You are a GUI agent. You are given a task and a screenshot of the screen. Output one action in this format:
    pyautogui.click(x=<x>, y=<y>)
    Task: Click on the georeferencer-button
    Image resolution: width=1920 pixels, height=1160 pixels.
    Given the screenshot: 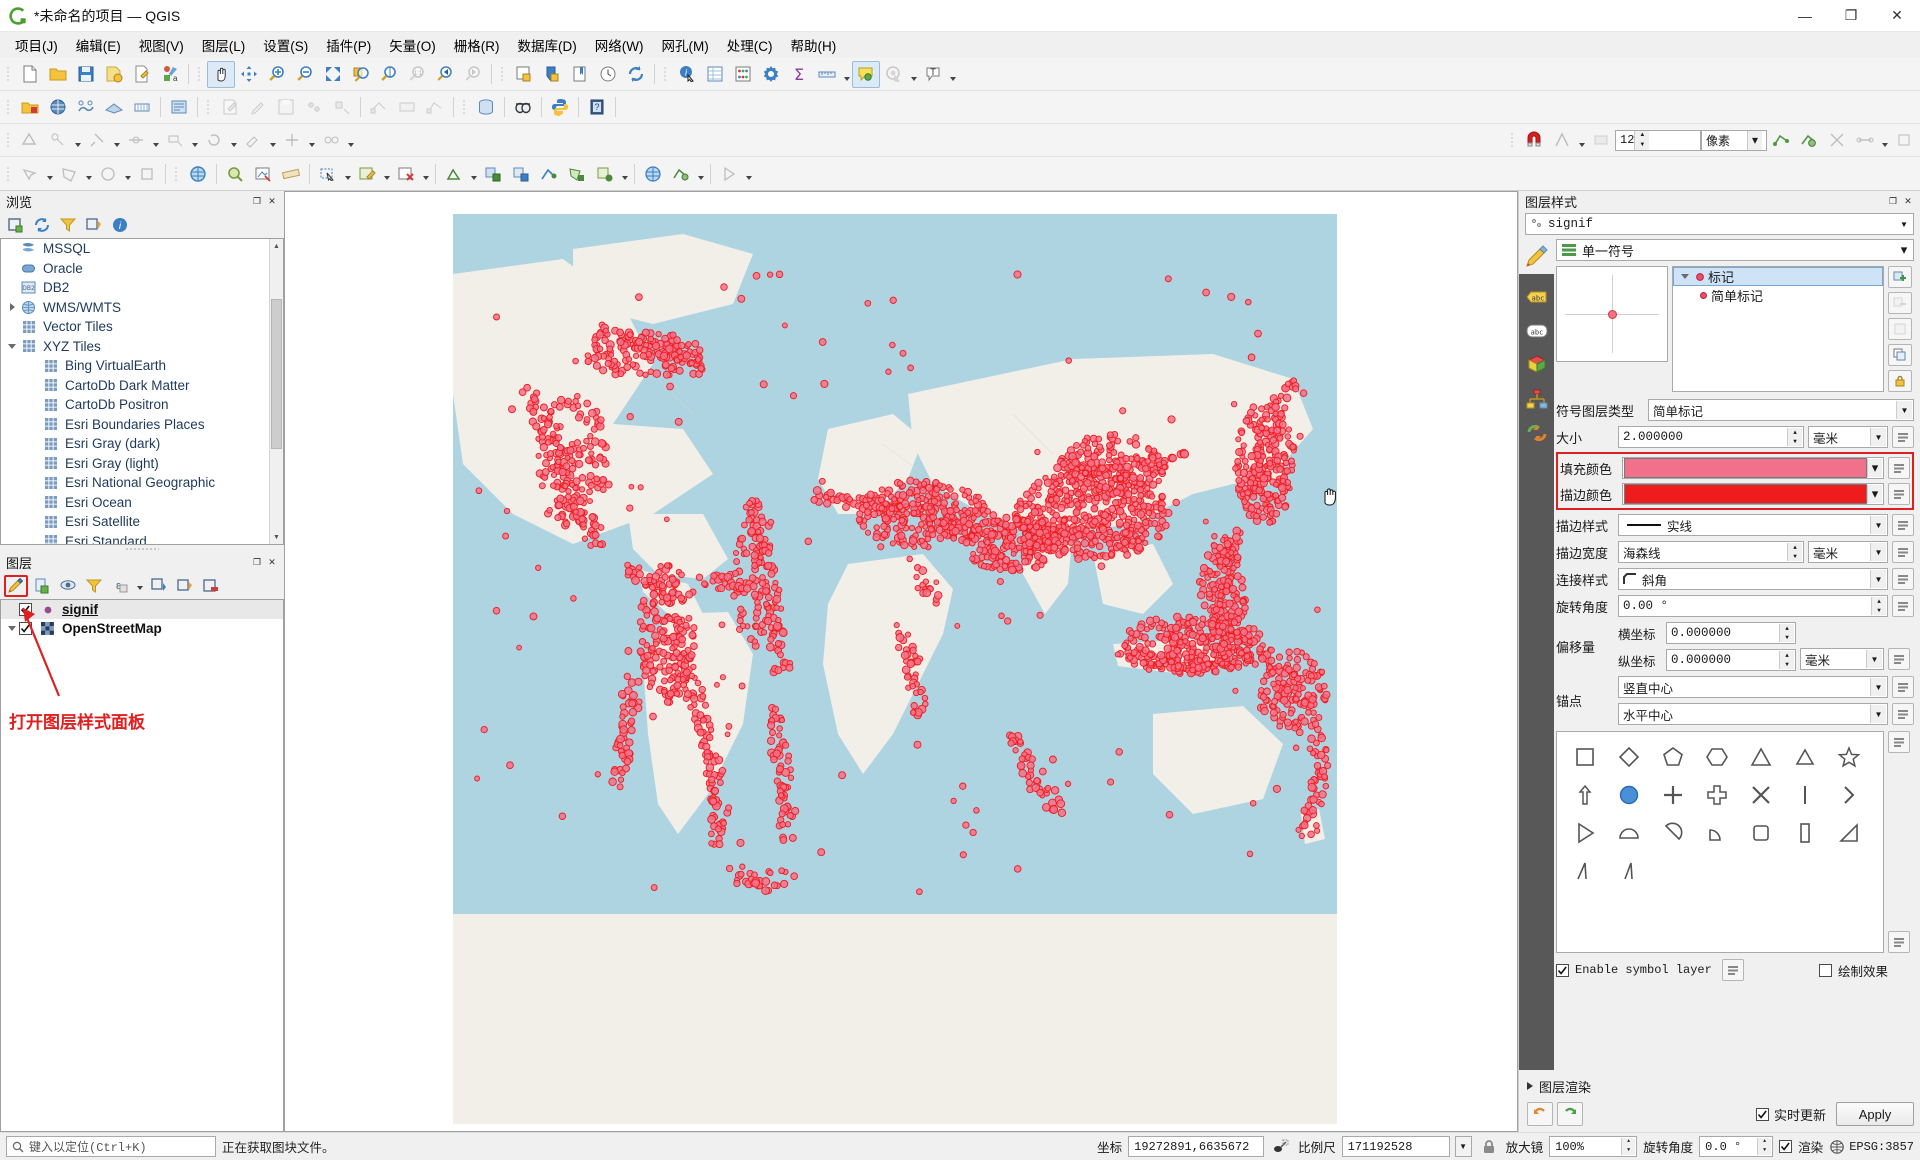 What is the action you would take?
    pyautogui.click(x=263, y=173)
    